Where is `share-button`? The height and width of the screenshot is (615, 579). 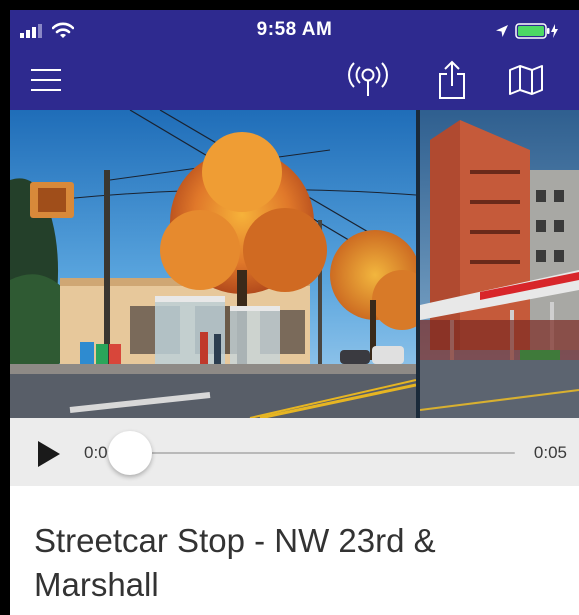
share-button is located at coordinates (452, 80).